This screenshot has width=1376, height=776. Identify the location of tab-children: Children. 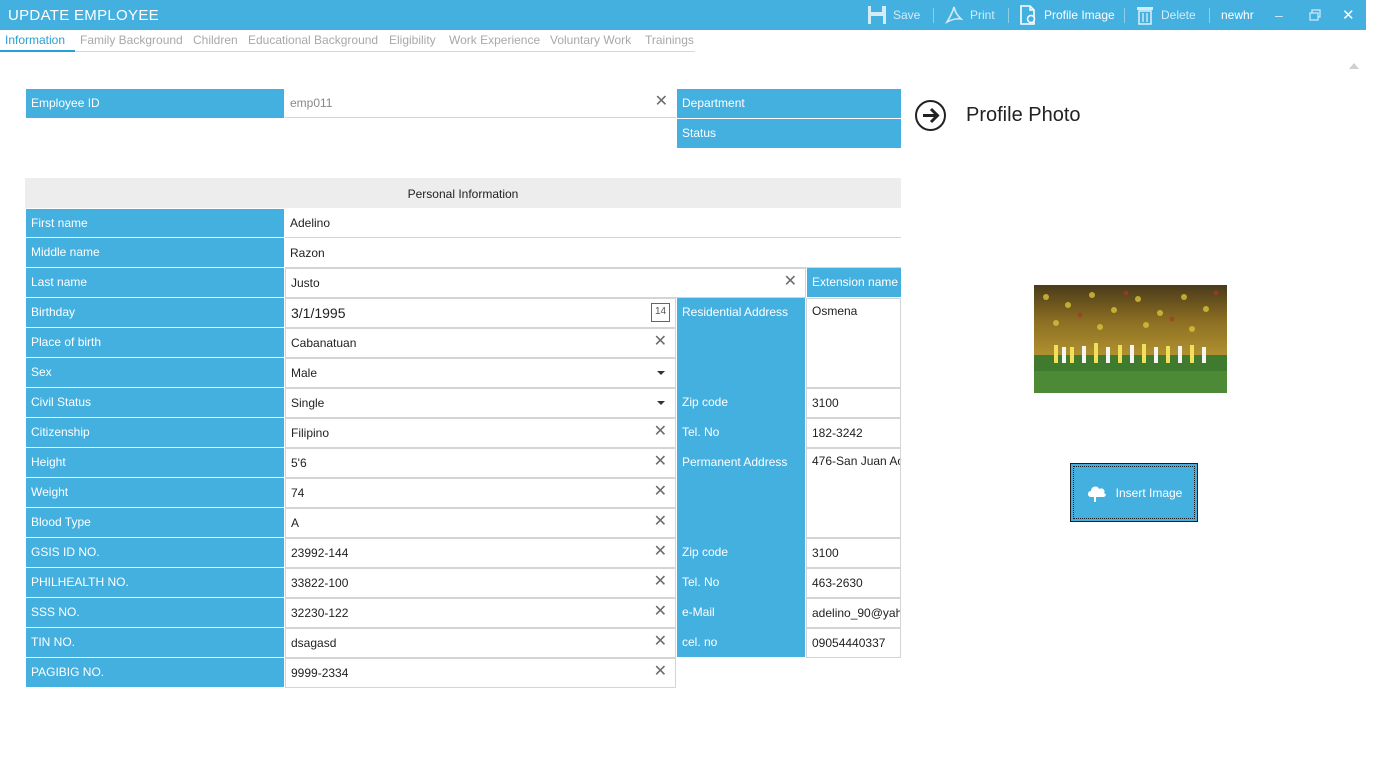
(215, 40).